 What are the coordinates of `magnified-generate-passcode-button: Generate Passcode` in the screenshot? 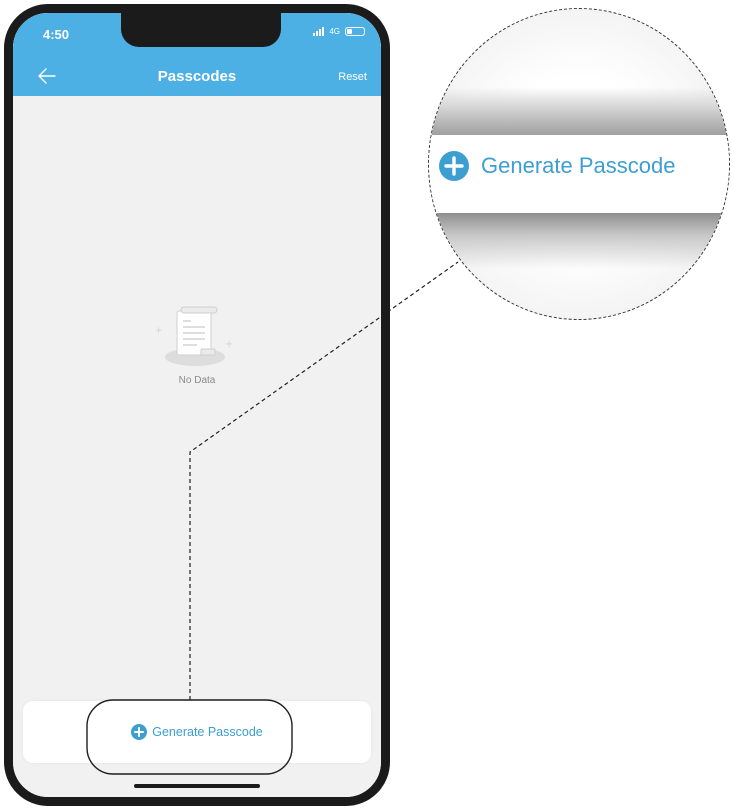 It's located at (557, 166).